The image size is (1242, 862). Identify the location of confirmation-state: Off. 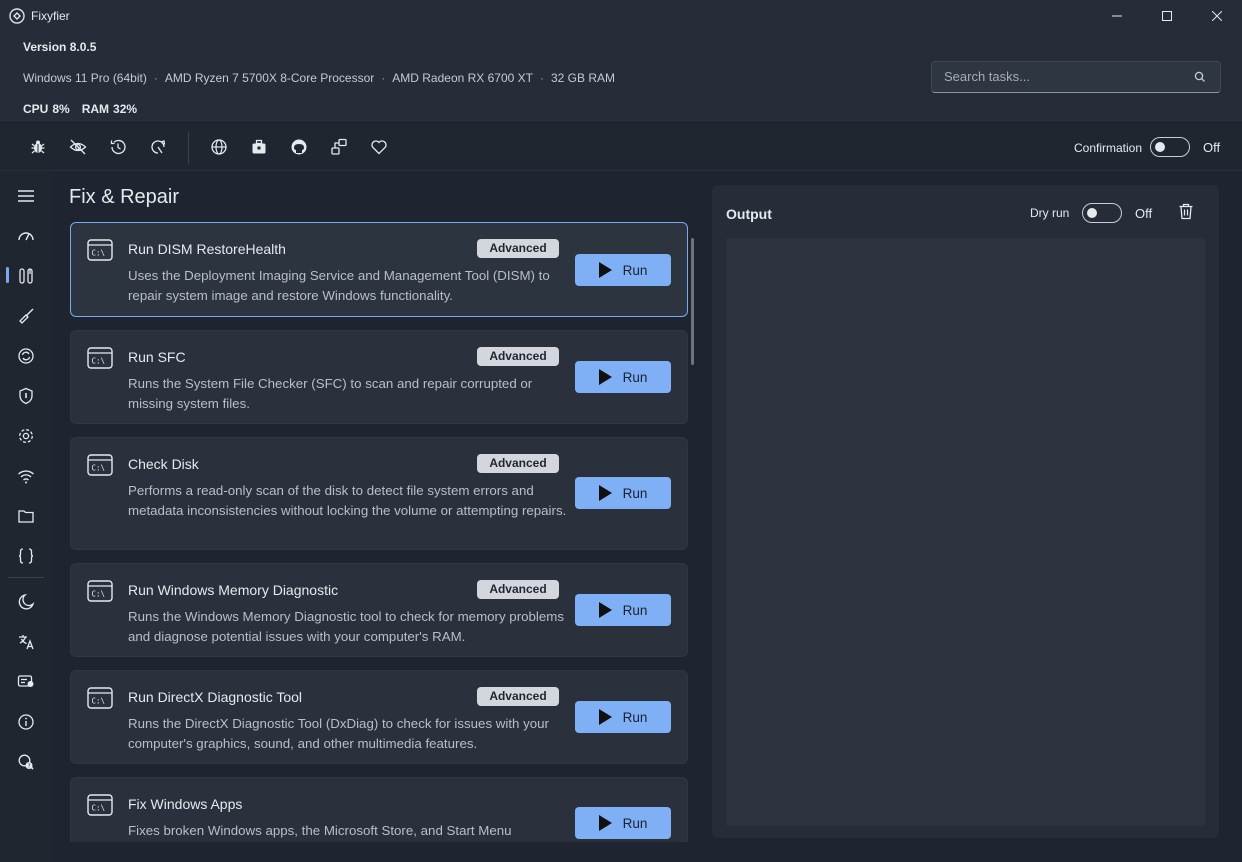
(1212, 147).